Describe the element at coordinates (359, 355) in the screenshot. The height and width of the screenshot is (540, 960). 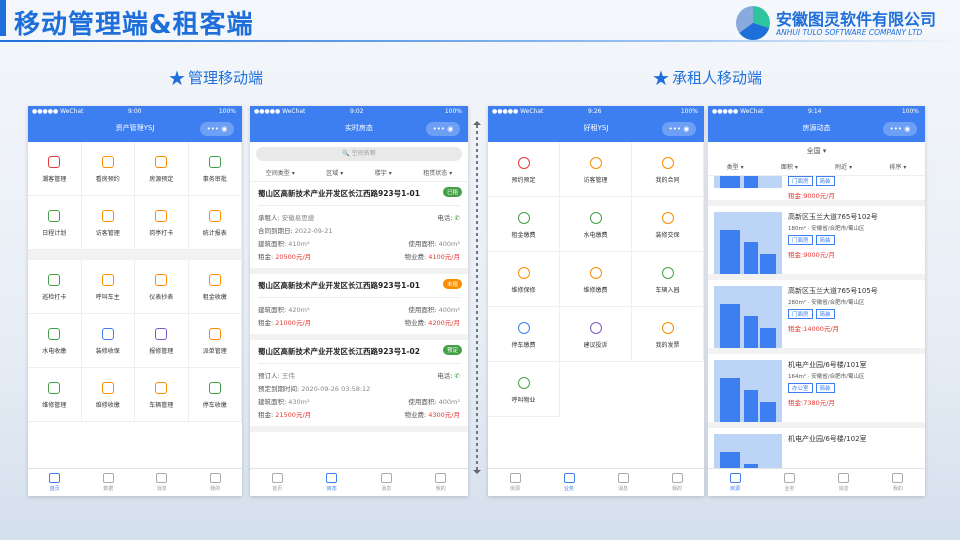
I see `room-address: 蜀山区高新技术产业开发区长江西路923号1-02` at that location.